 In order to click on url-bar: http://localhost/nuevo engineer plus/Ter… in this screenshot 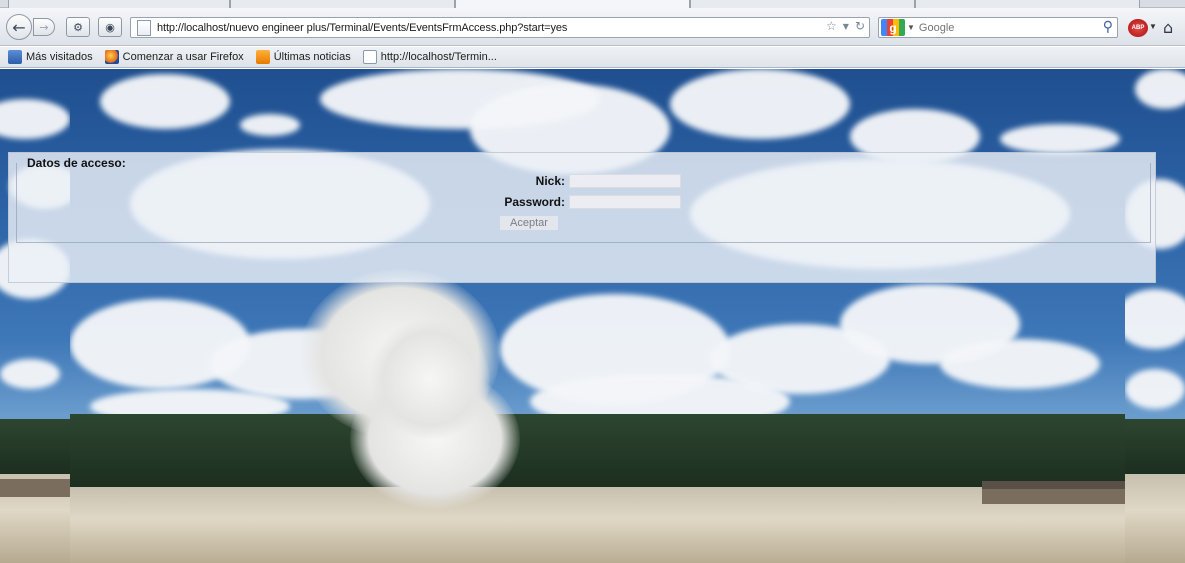, I will do `click(500, 27)`.